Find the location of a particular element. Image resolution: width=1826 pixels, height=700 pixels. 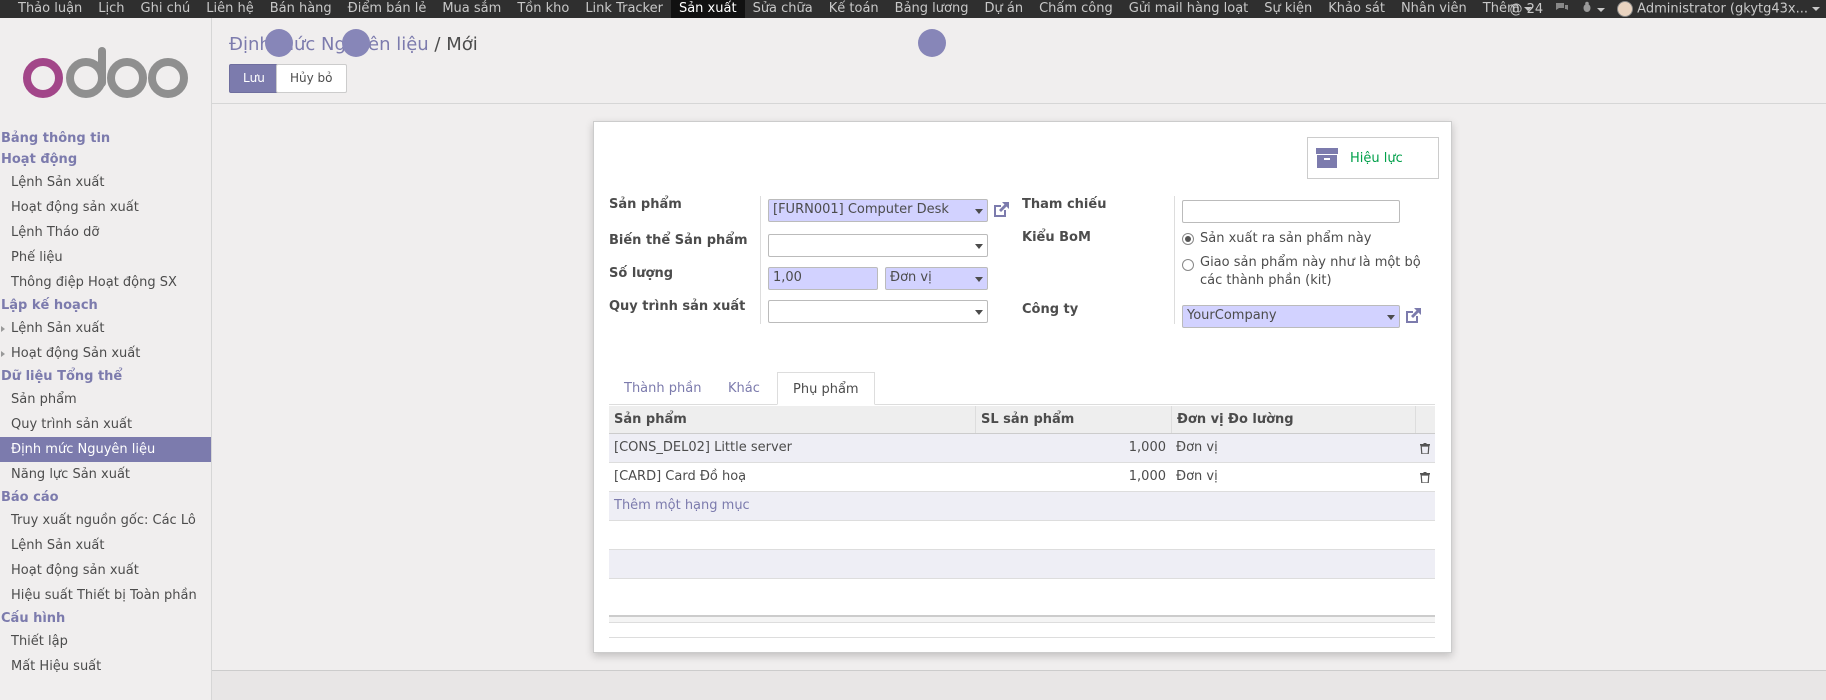

discard-button: Hủy bỏ is located at coordinates (311, 78).